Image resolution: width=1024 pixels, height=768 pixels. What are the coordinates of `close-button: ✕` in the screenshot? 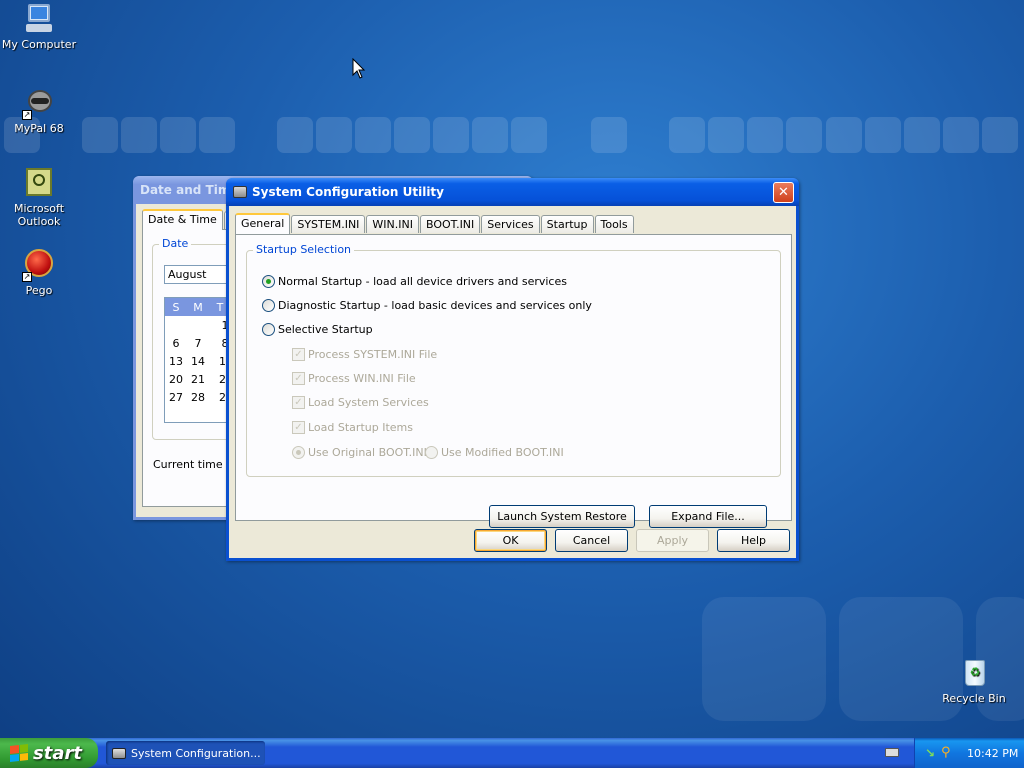 It's located at (783, 192).